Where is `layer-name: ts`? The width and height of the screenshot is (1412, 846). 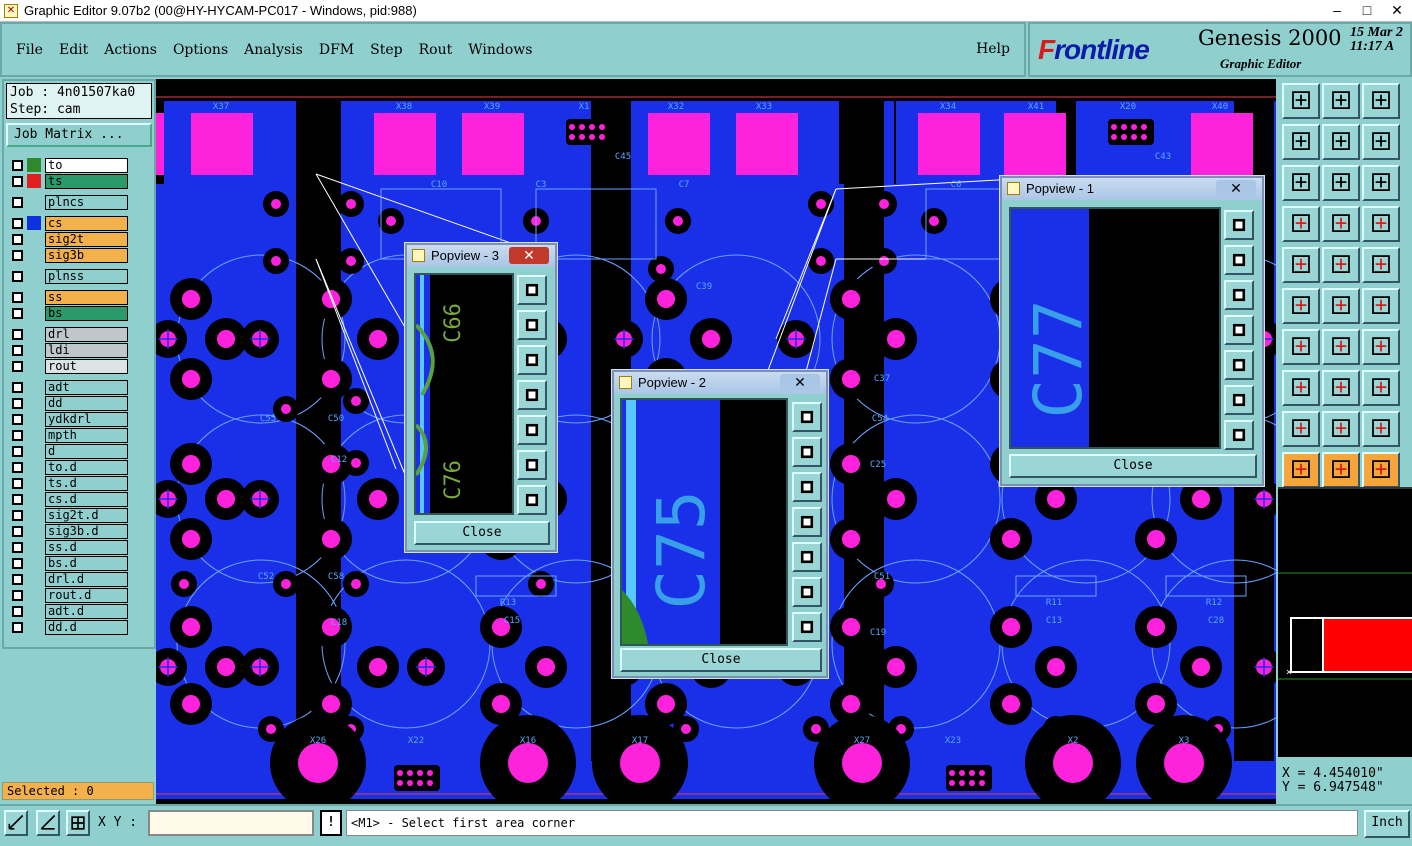
layer-name: ts is located at coordinates (86, 181).